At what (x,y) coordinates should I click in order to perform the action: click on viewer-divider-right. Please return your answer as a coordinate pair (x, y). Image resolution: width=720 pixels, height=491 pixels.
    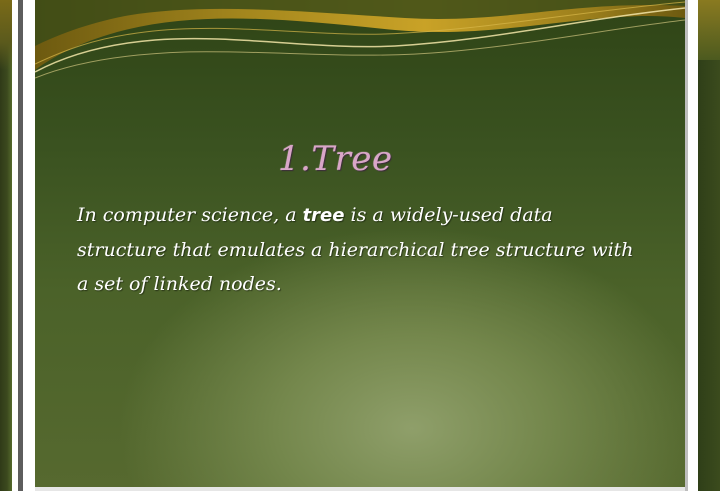
    Looking at the image, I should click on (686, 245).